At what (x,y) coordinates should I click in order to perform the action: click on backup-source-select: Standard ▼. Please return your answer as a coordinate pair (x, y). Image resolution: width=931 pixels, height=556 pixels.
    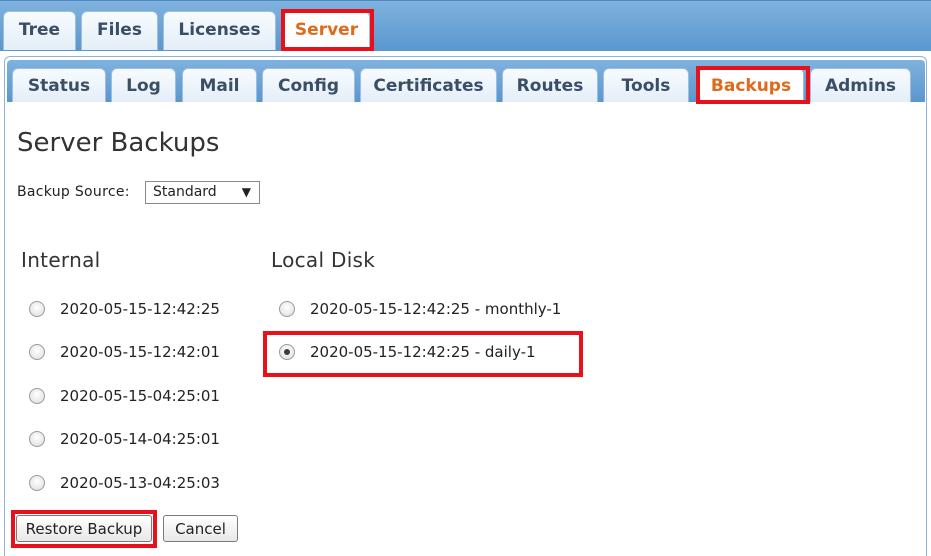
    Looking at the image, I should click on (202, 192).